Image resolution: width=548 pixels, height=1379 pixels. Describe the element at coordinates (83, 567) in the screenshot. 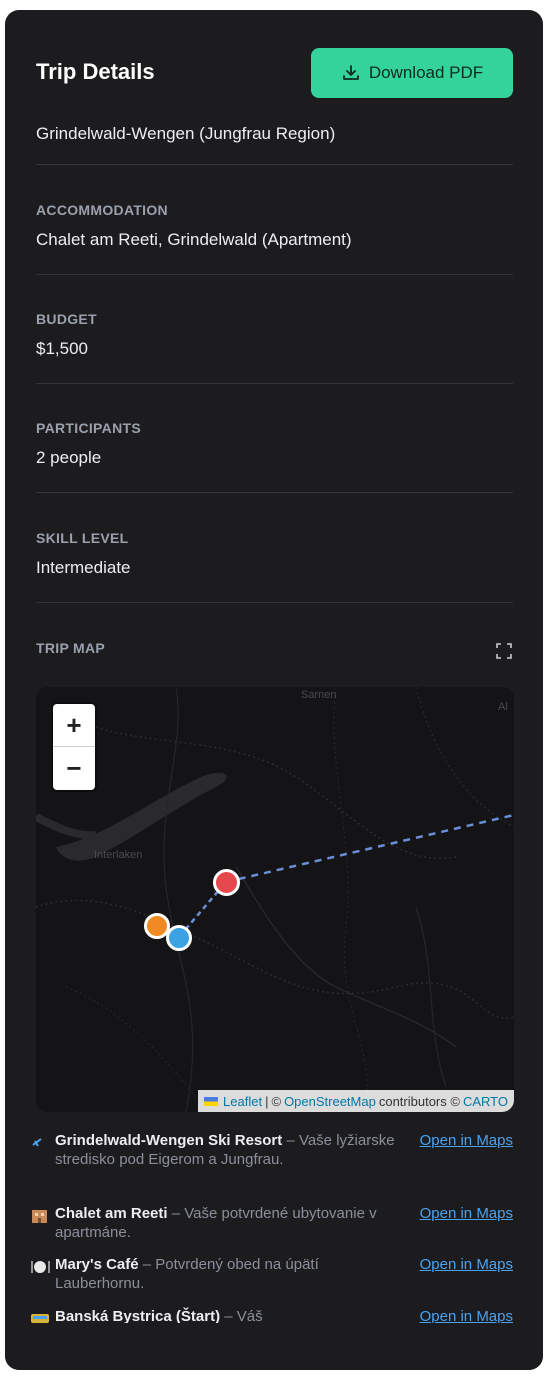

I see `skill-level-value: Intermediate` at that location.